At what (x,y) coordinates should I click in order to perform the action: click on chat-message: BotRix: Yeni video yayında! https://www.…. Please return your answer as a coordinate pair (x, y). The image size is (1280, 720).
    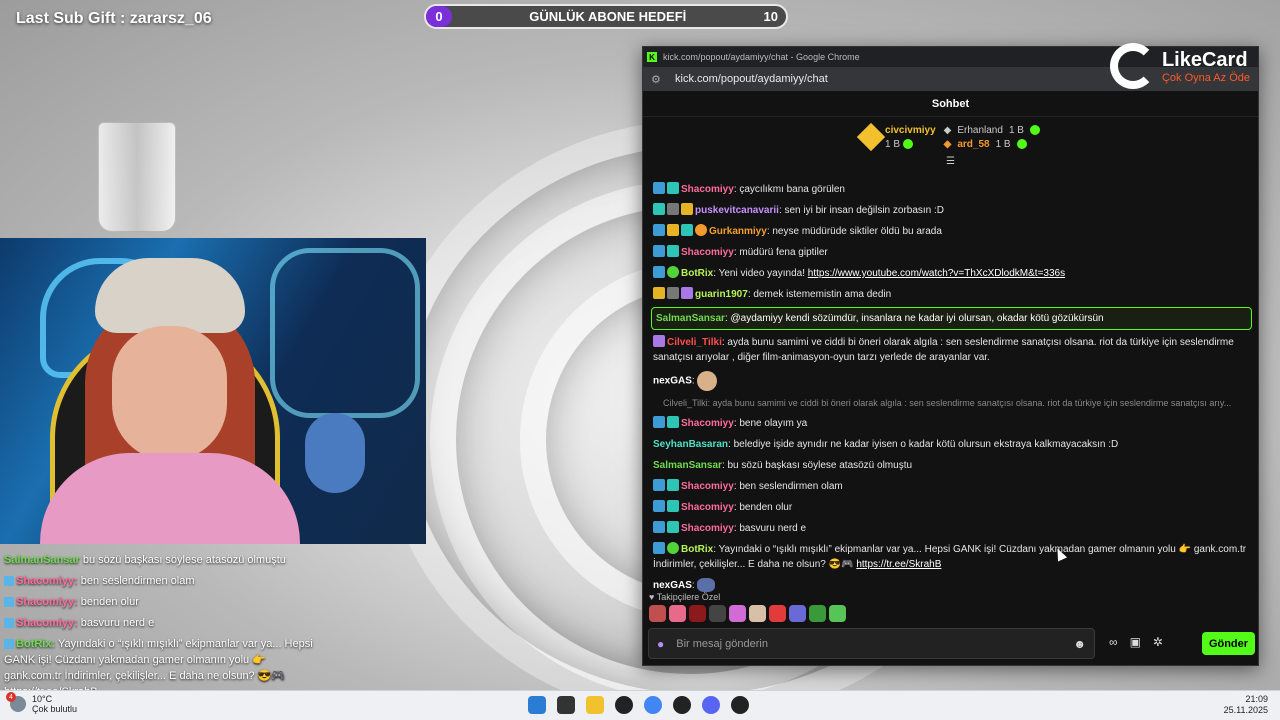
    Looking at the image, I should click on (951, 273).